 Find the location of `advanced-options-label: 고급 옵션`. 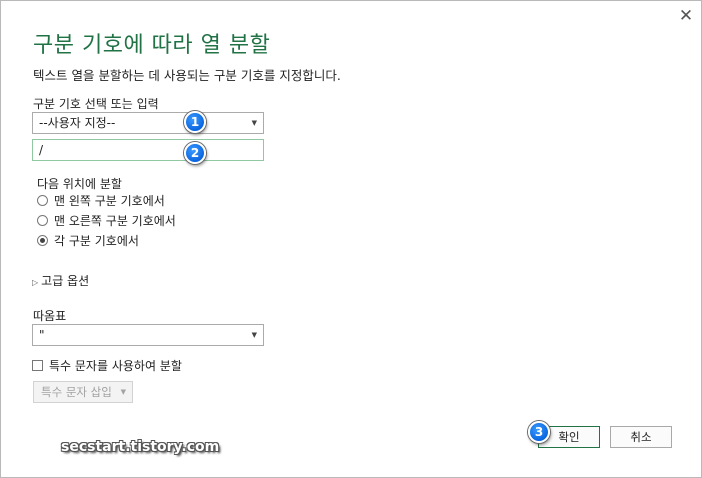

advanced-options-label: 고급 옵션 is located at coordinates (65, 281).